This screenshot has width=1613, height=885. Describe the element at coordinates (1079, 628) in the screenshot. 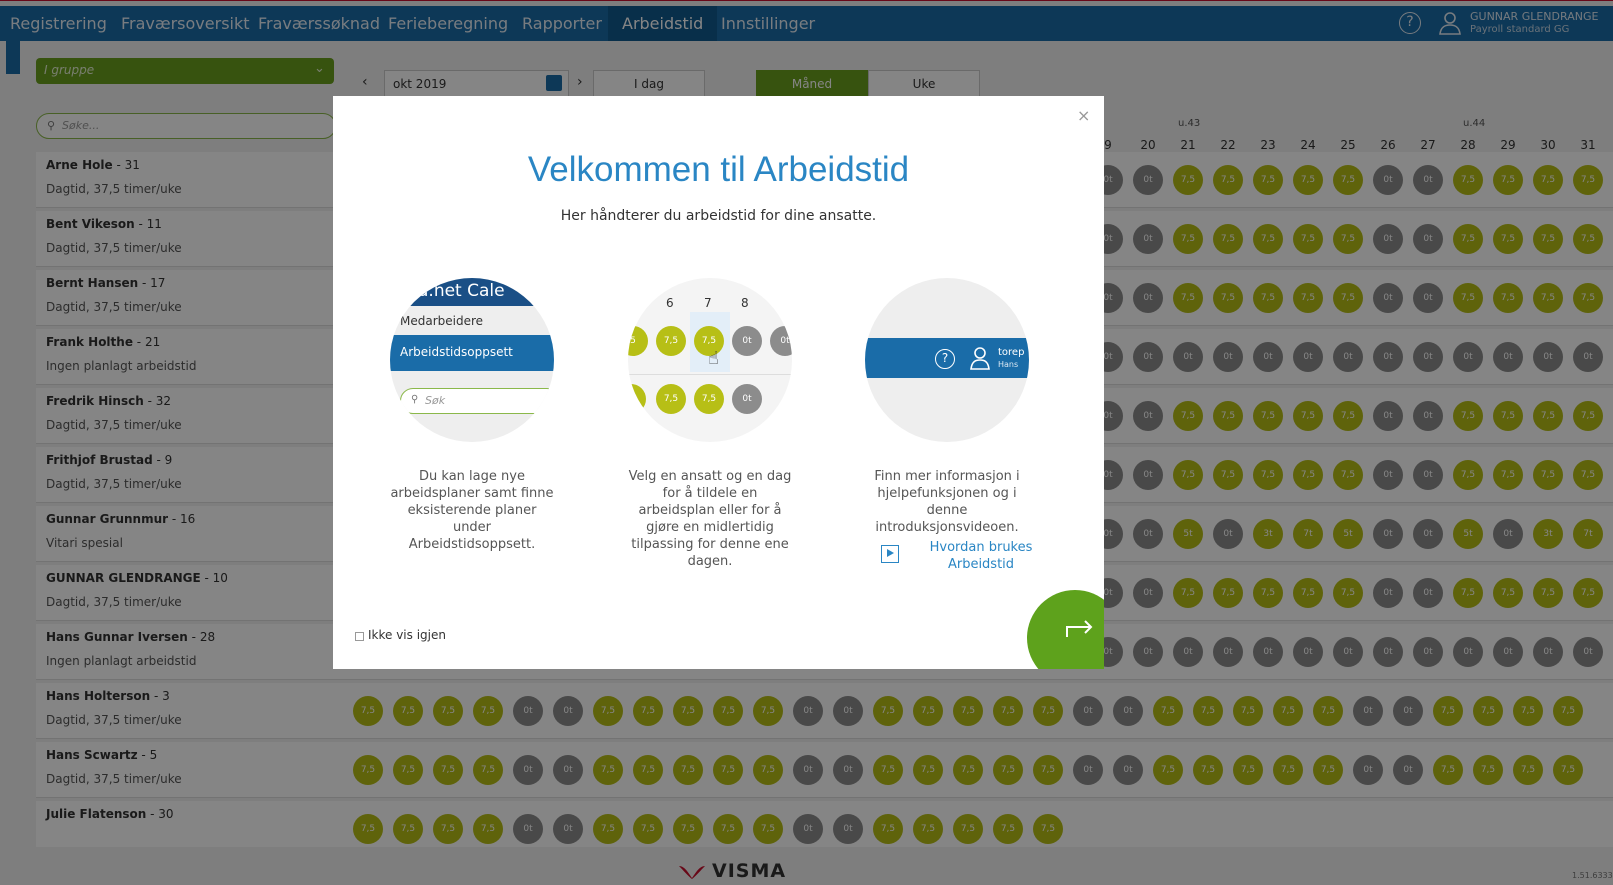

I see `arrow-forward-icon` at that location.